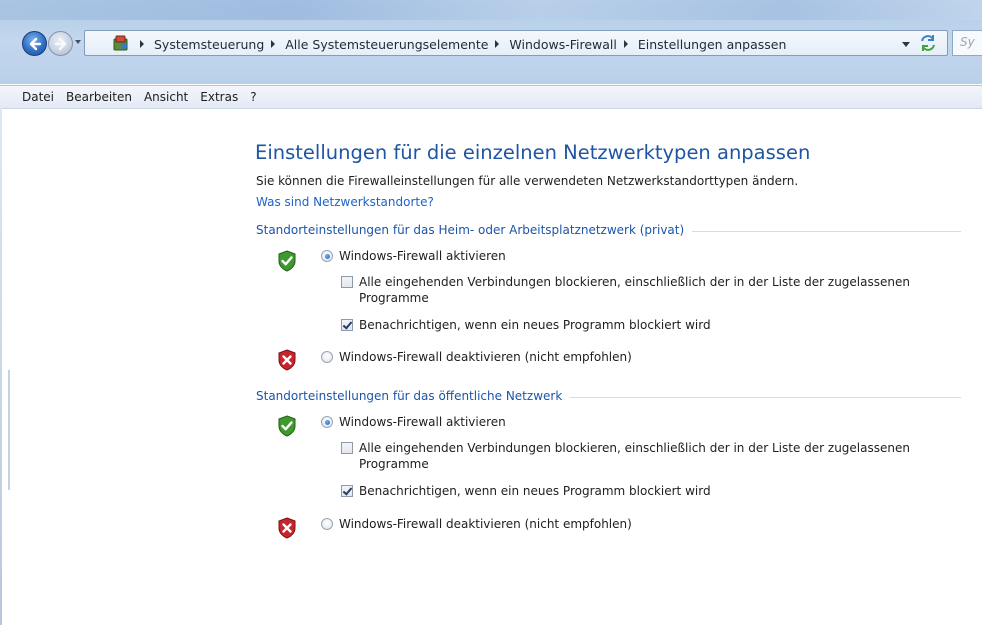 The height and width of the screenshot is (625, 982). What do you see at coordinates (327, 422) in the screenshot?
I see `radio-enable-firewall-public` at bounding box center [327, 422].